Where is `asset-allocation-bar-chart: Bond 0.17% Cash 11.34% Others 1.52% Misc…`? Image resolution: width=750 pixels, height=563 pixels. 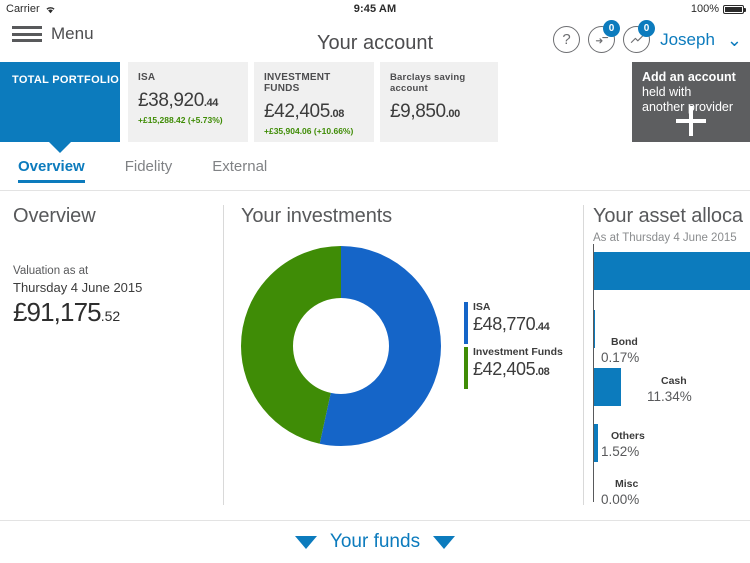 asset-allocation-bar-chart: Bond 0.17% Cash 11.34% Others 1.52% Misc… is located at coordinates (671, 375).